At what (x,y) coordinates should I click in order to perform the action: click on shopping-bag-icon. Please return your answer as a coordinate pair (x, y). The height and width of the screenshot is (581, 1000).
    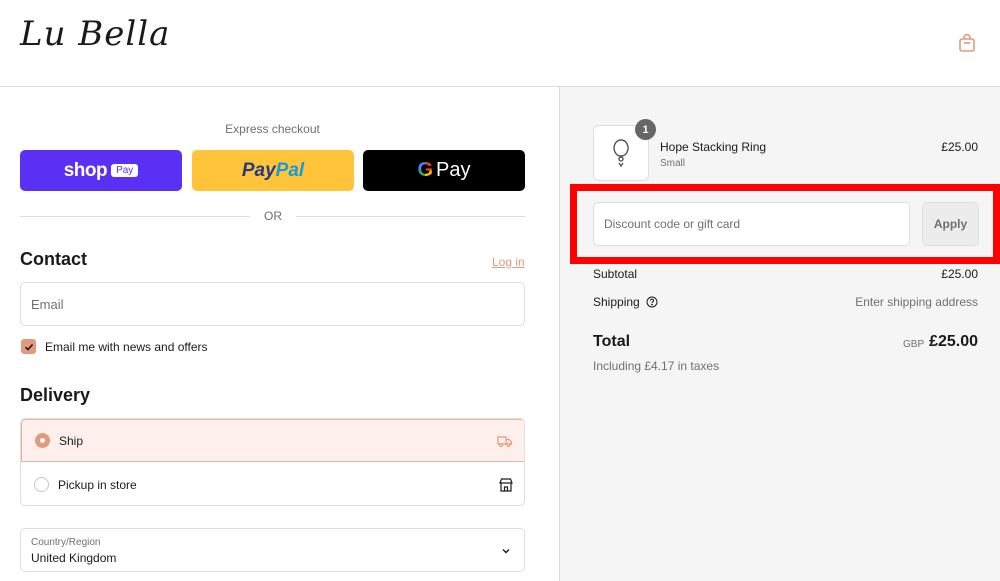
    Looking at the image, I should click on (967, 43).